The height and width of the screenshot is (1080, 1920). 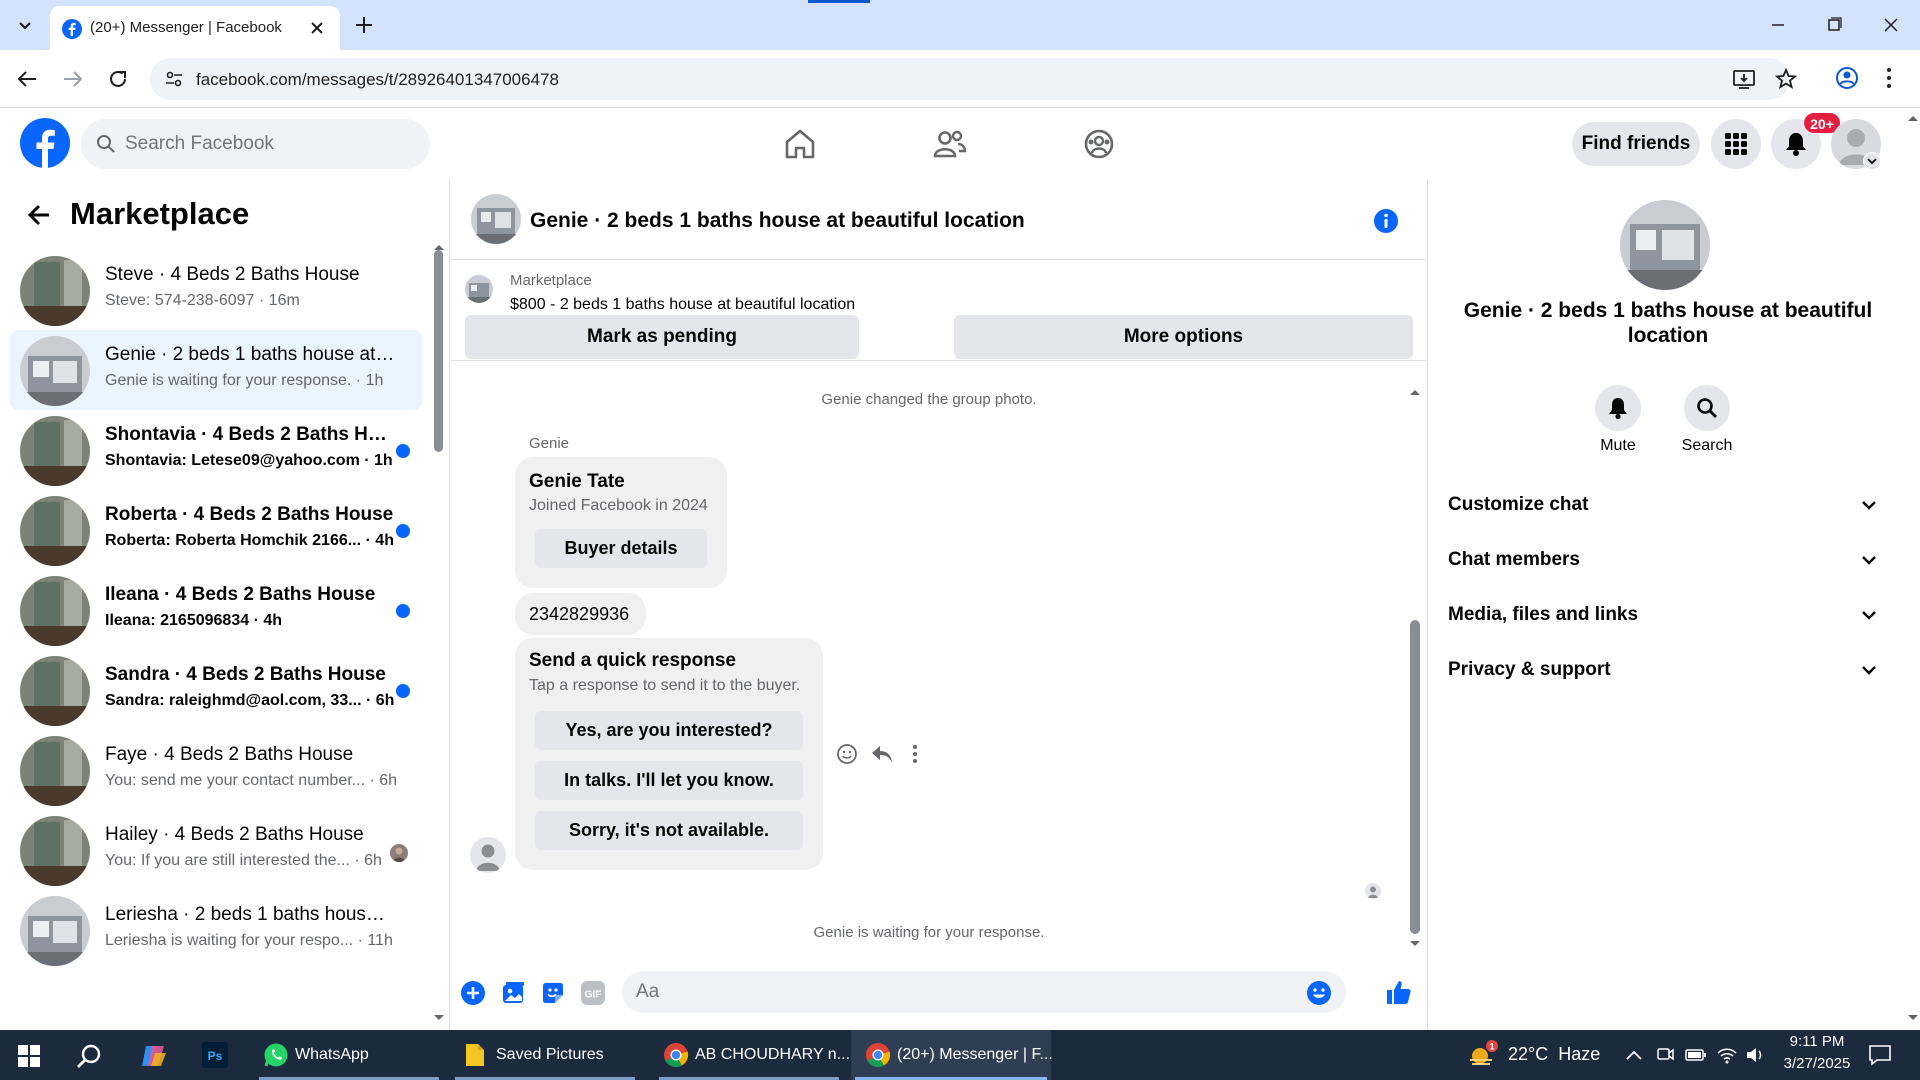 I want to click on account-chevron-icon, so click(x=1872, y=161).